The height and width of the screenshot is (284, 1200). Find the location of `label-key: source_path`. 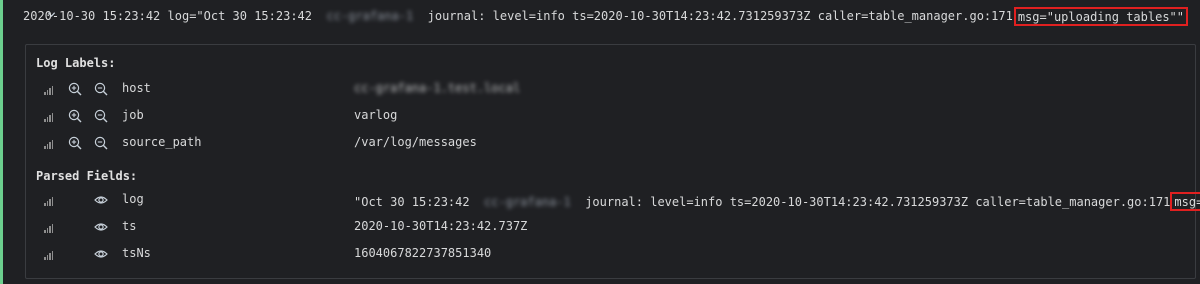

label-key: source_path is located at coordinates (162, 142).